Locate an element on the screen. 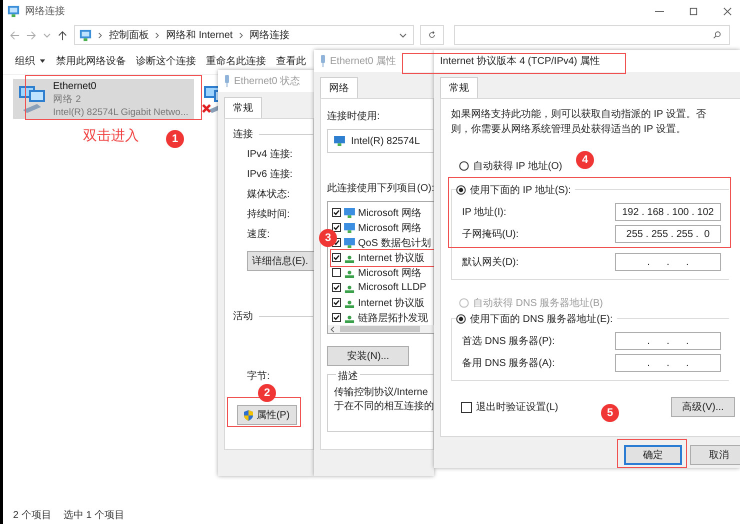 This screenshot has height=524, width=740. up-arrow-icon is located at coordinates (62, 35).